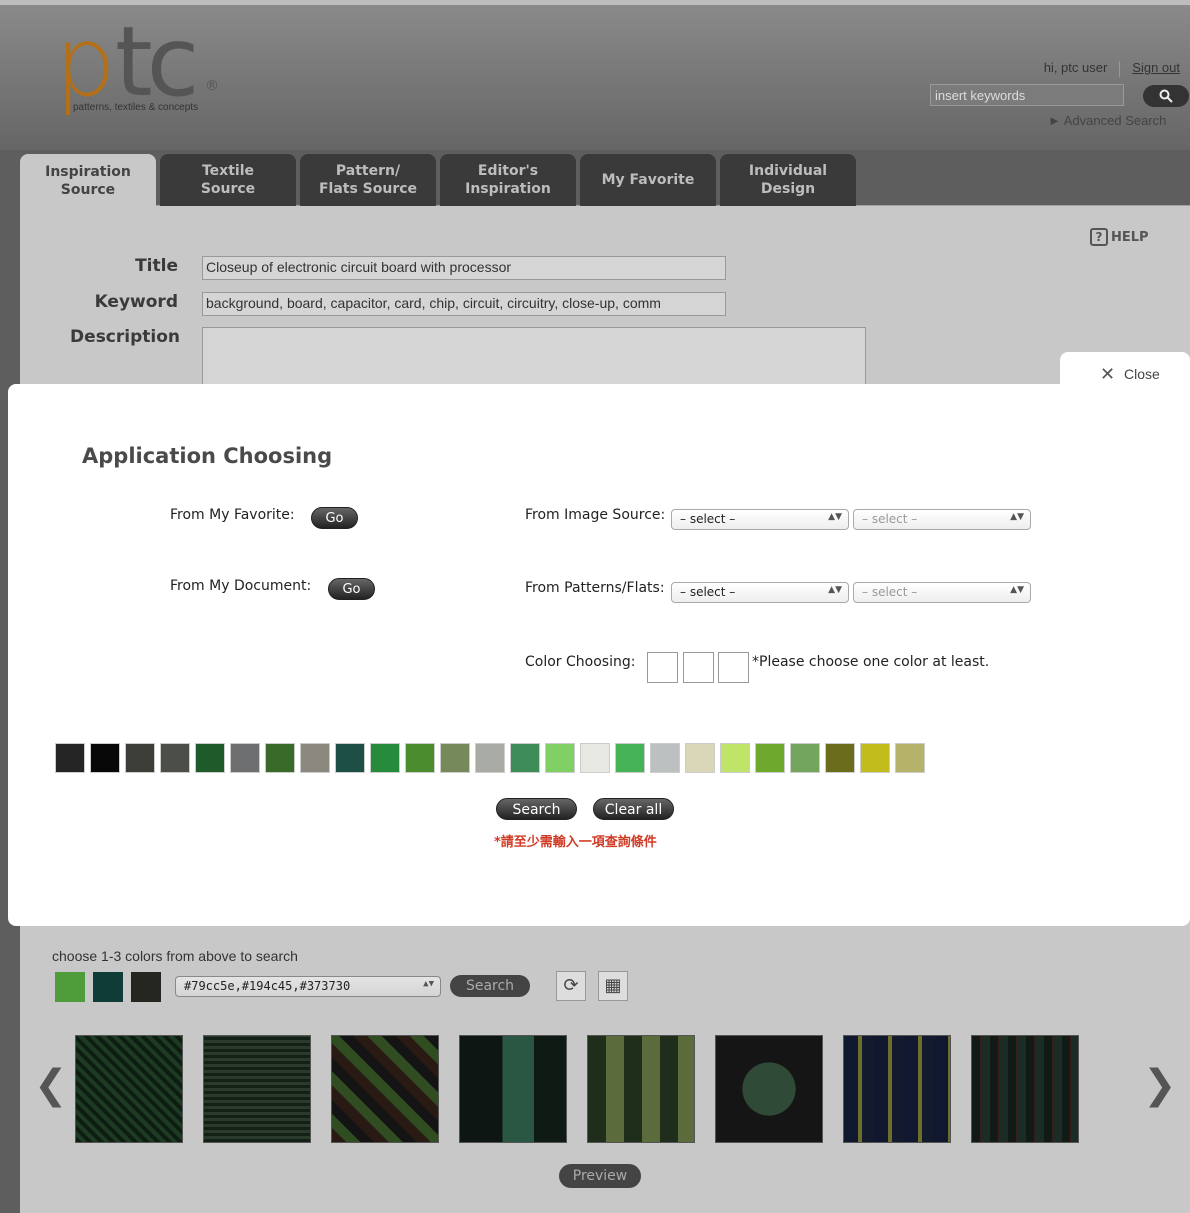  Describe the element at coordinates (1027, 95) in the screenshot. I see `keyword-search-input: insert keywords` at that location.